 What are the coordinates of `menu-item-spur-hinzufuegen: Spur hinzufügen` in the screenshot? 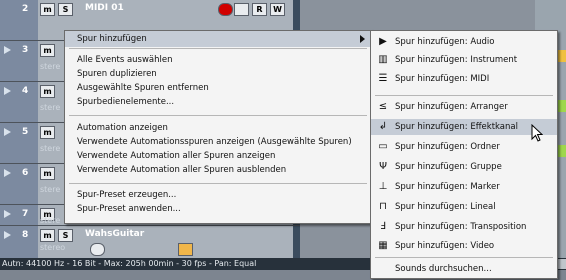 It's located at (218, 39).